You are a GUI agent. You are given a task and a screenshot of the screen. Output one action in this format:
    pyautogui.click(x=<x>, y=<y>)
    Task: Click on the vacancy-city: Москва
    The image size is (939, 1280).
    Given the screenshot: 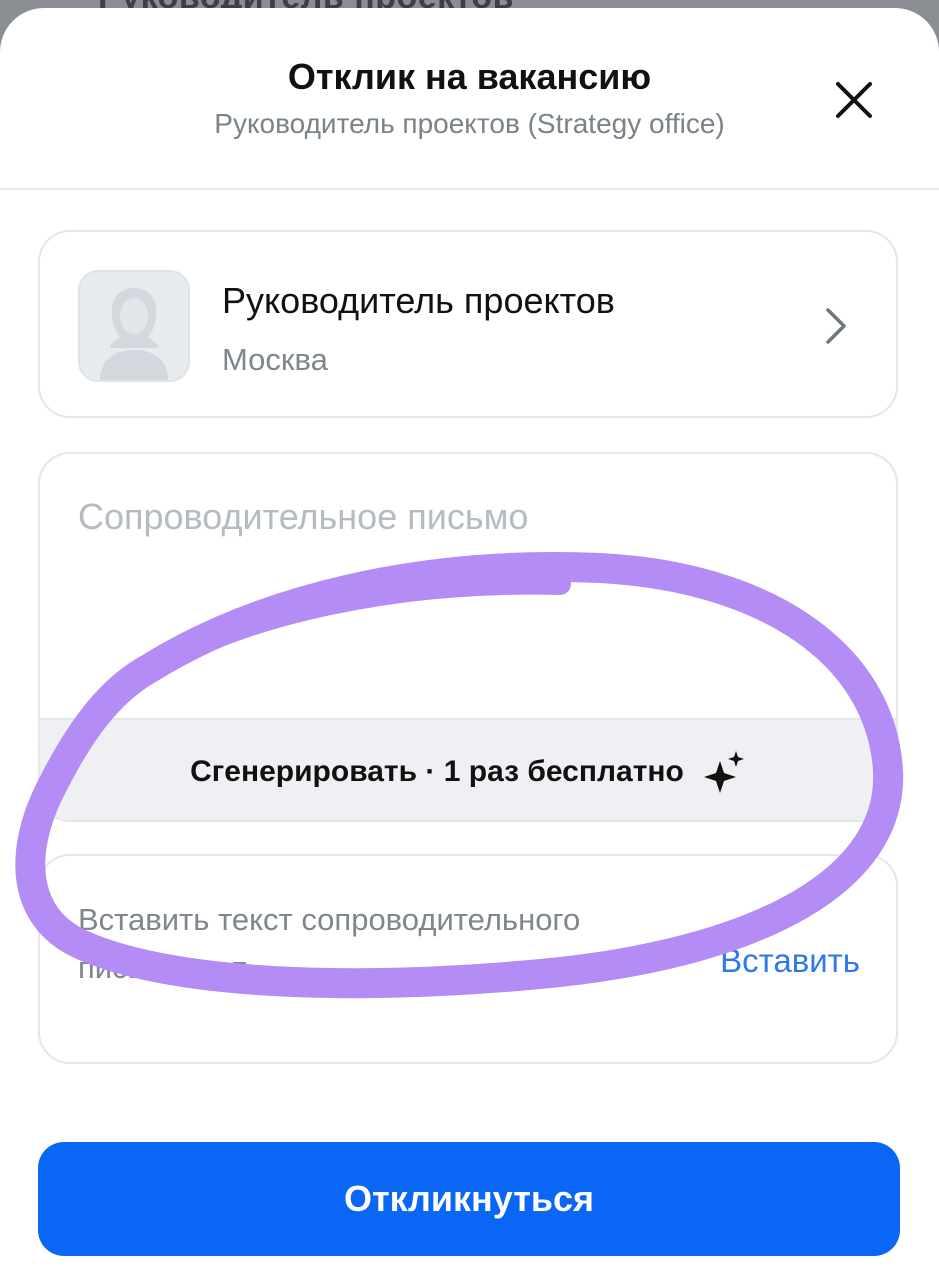 What is the action you would take?
    pyautogui.click(x=275, y=359)
    